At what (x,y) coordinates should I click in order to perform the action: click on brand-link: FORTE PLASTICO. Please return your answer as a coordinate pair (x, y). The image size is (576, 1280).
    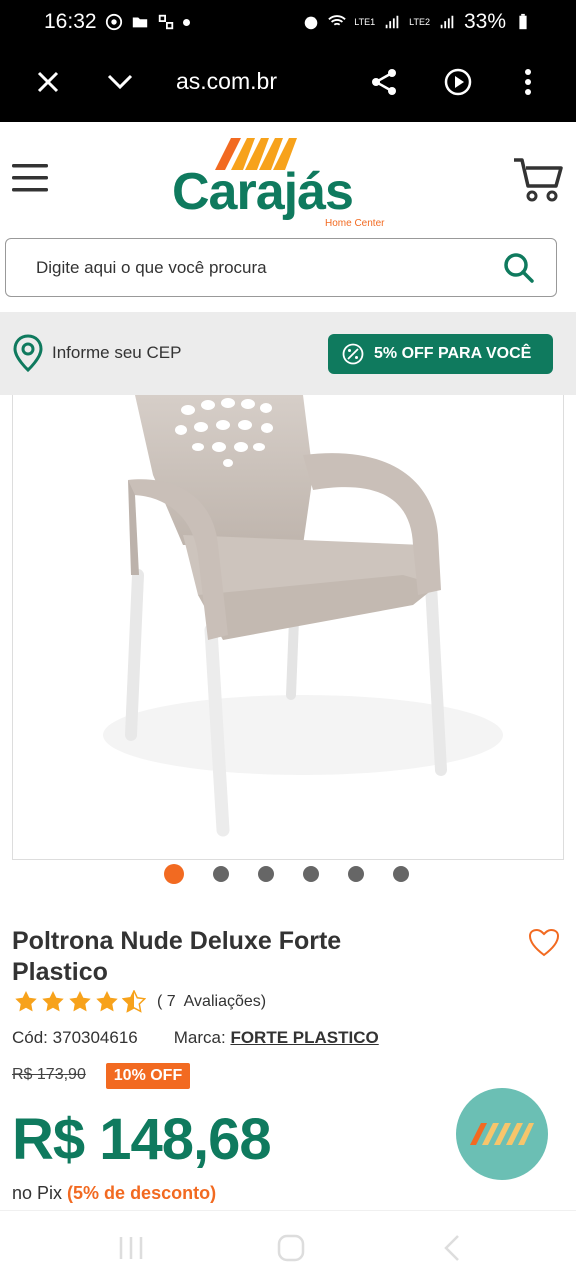
    Looking at the image, I should click on (304, 1037).